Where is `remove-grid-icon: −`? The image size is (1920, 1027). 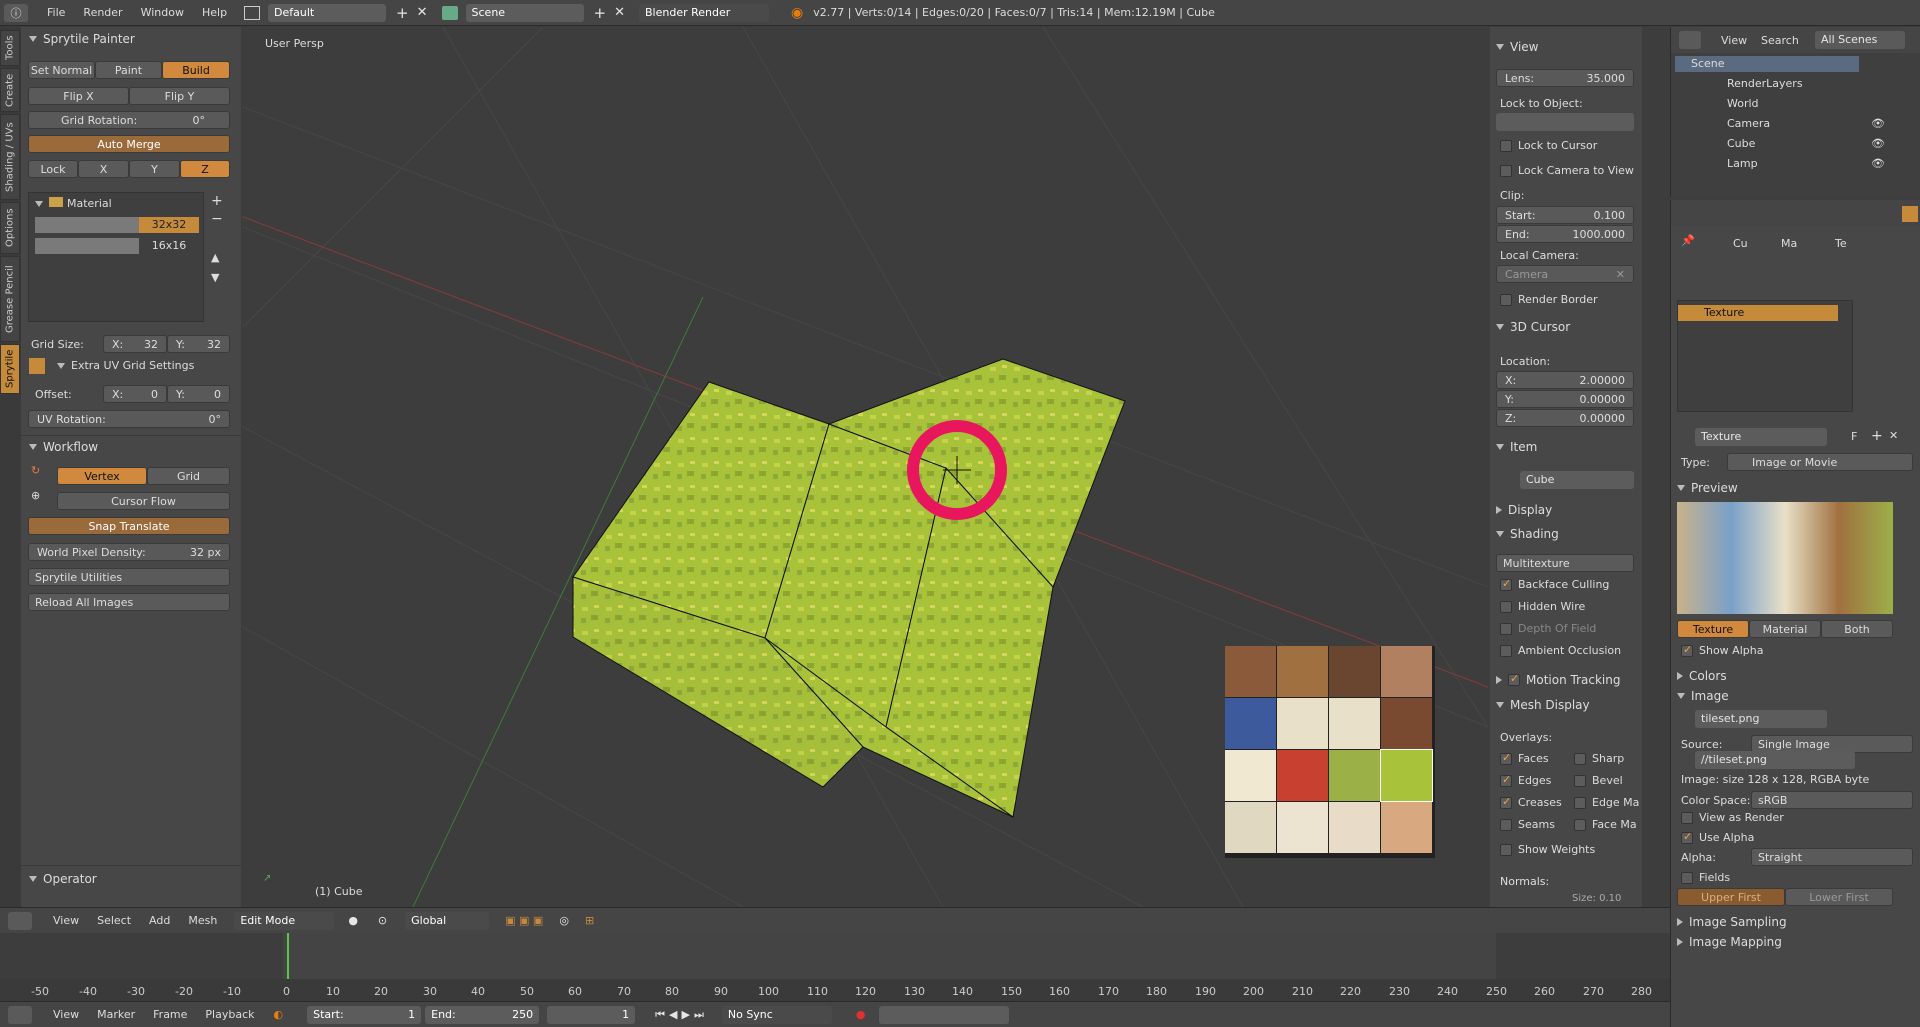 remove-grid-icon: − is located at coordinates (217, 219).